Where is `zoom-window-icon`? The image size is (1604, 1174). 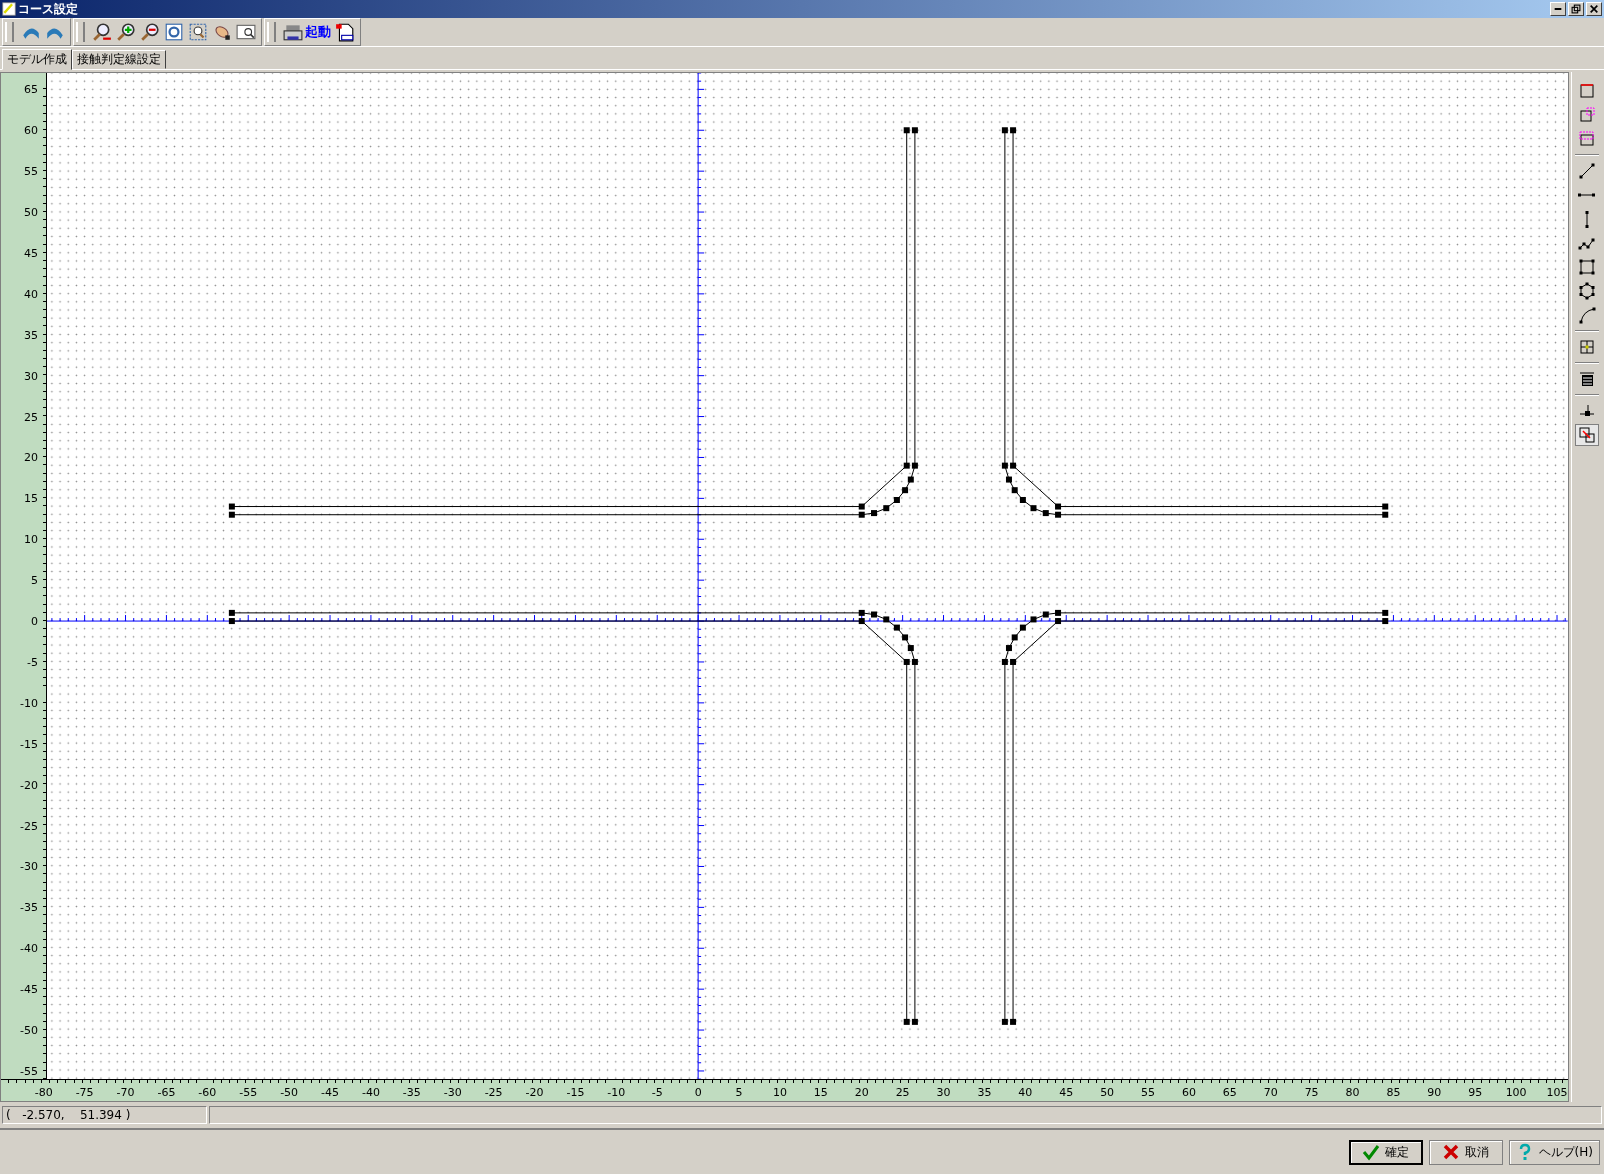 zoom-window-icon is located at coordinates (198, 32).